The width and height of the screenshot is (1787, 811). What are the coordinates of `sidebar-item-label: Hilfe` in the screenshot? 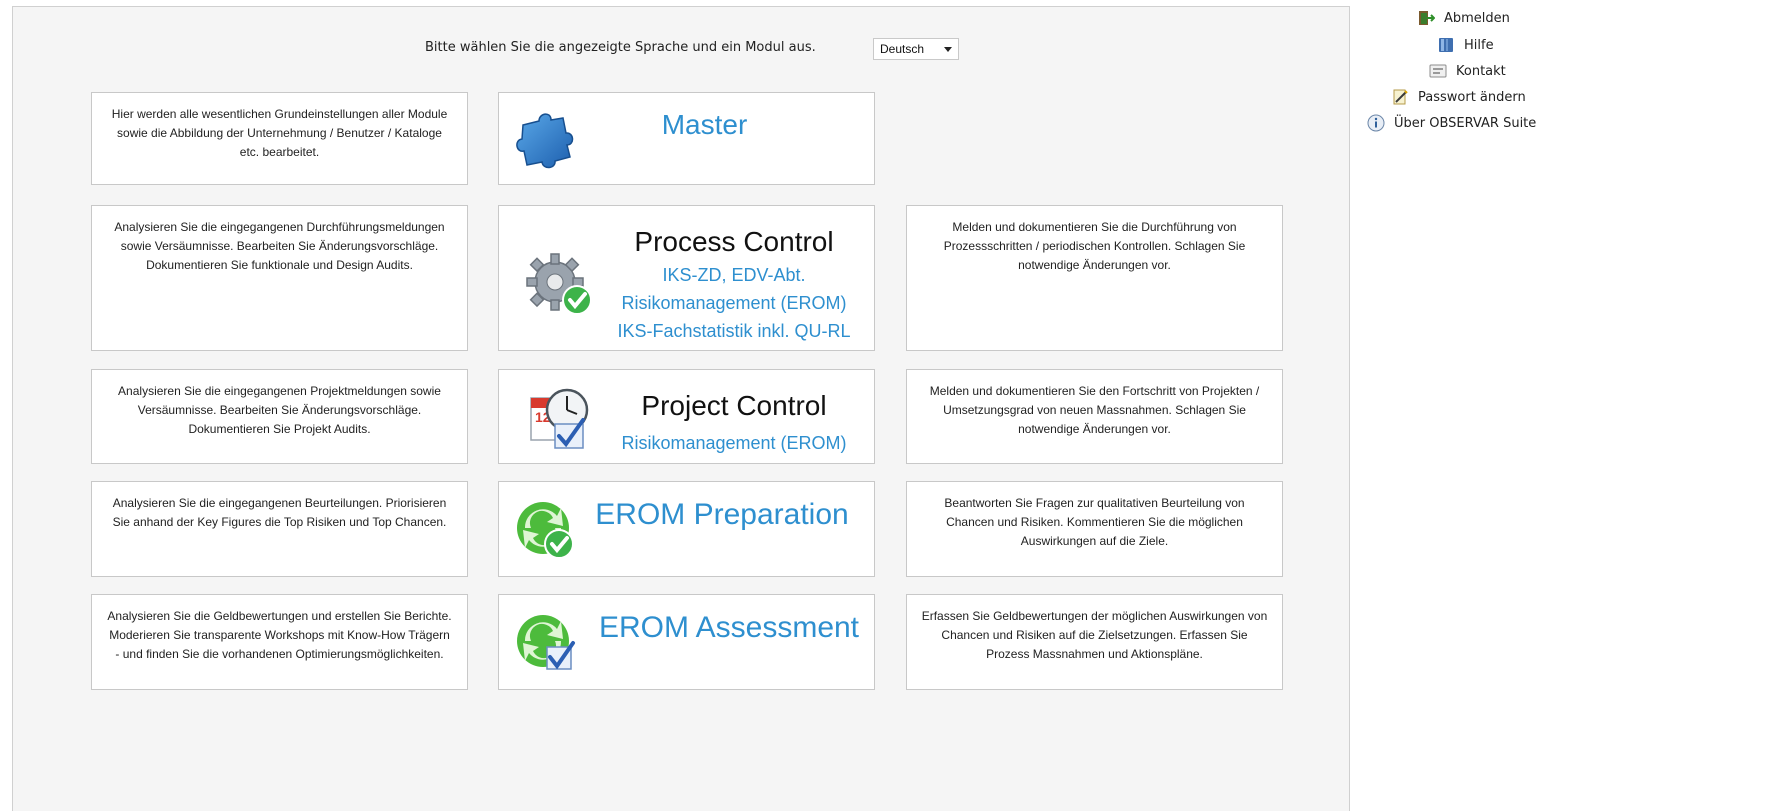 It's located at (1479, 45).